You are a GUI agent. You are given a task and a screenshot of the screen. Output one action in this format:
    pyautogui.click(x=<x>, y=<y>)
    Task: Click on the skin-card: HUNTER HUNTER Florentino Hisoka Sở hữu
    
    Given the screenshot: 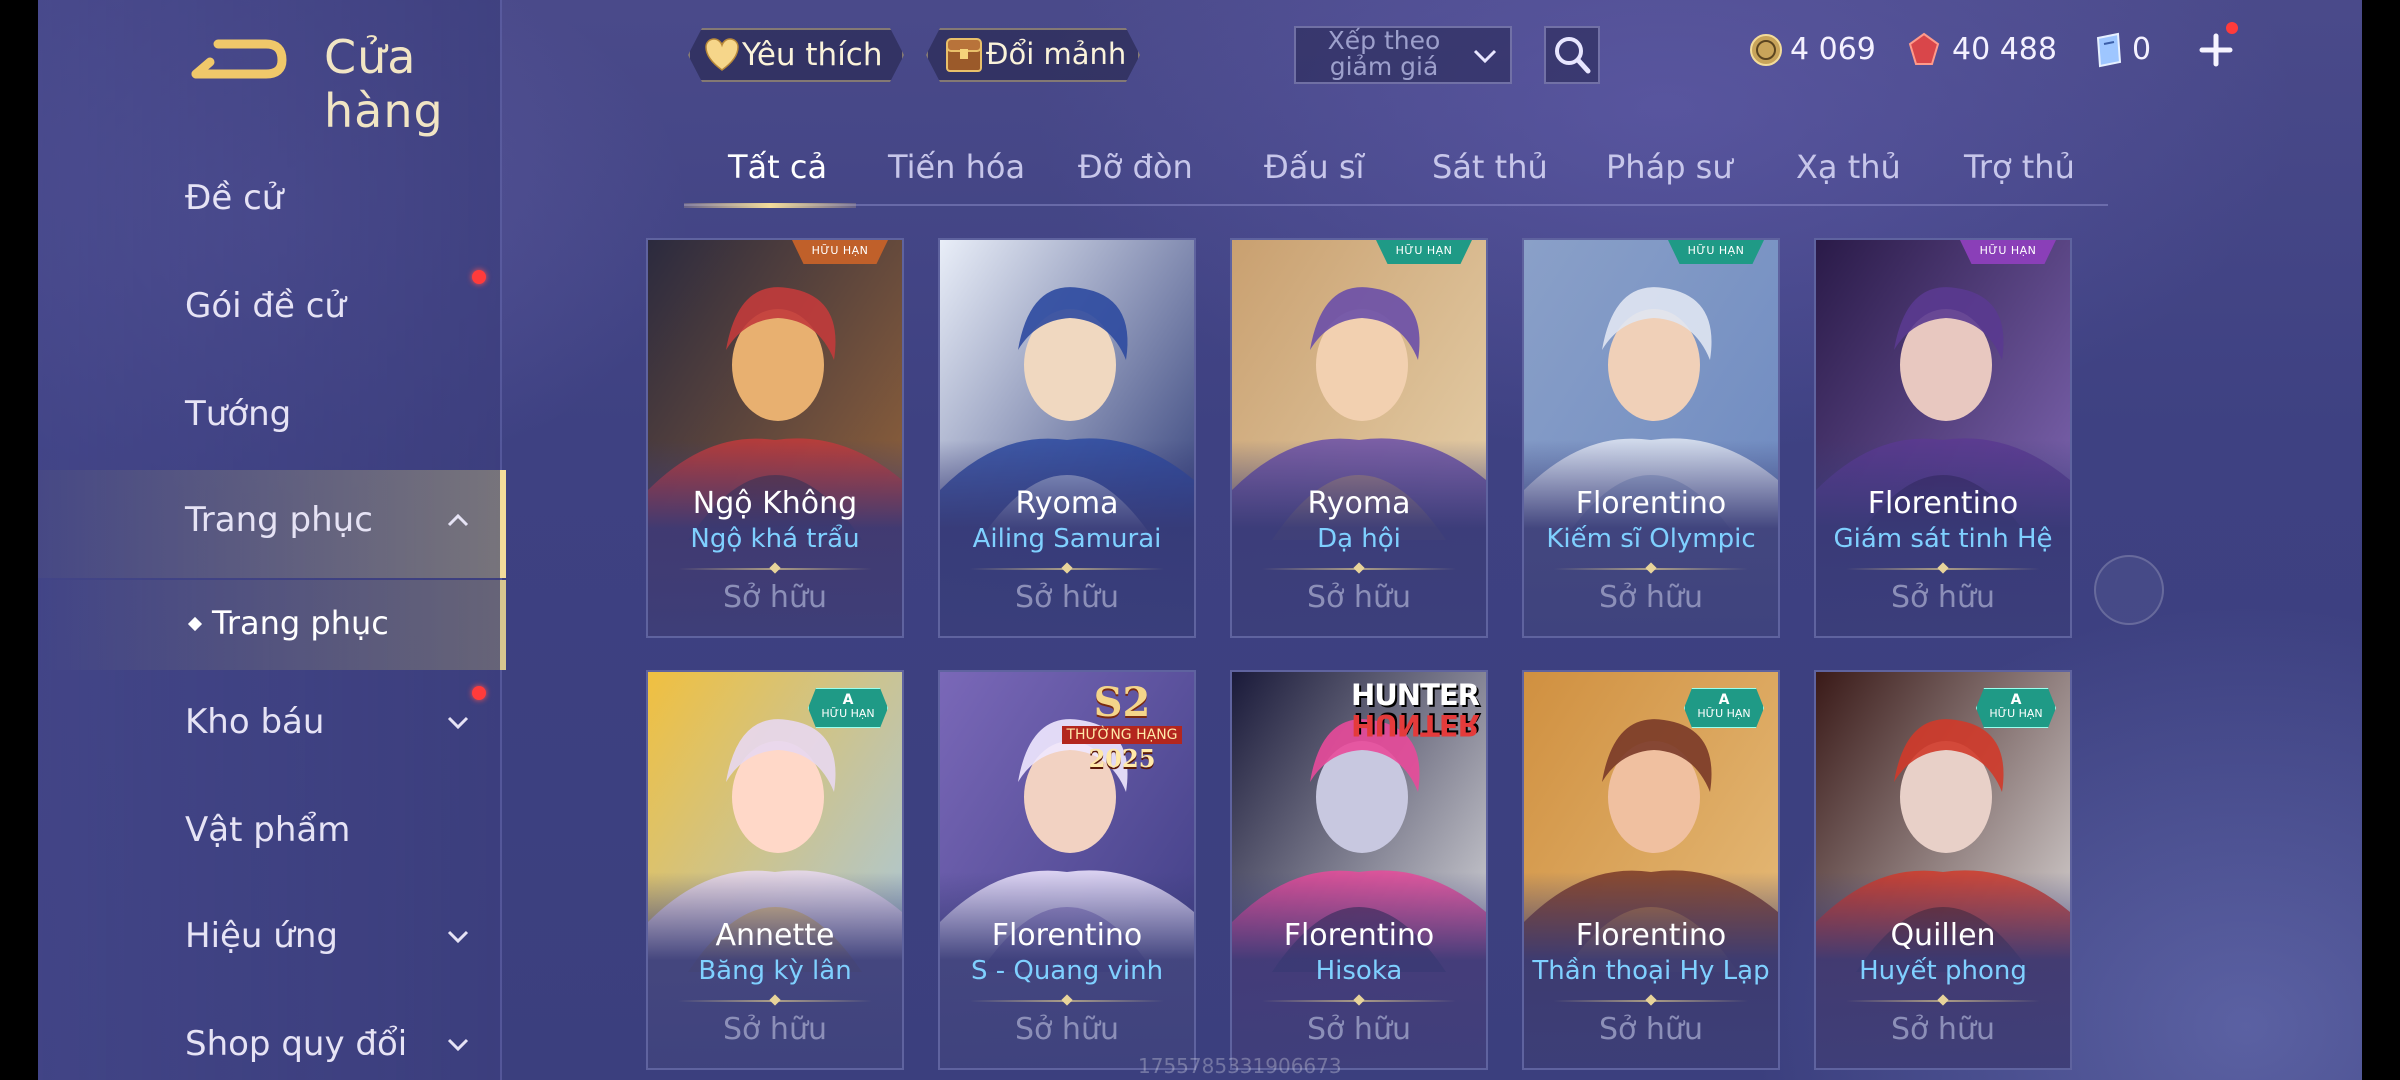 What is the action you would take?
    pyautogui.click(x=1359, y=870)
    